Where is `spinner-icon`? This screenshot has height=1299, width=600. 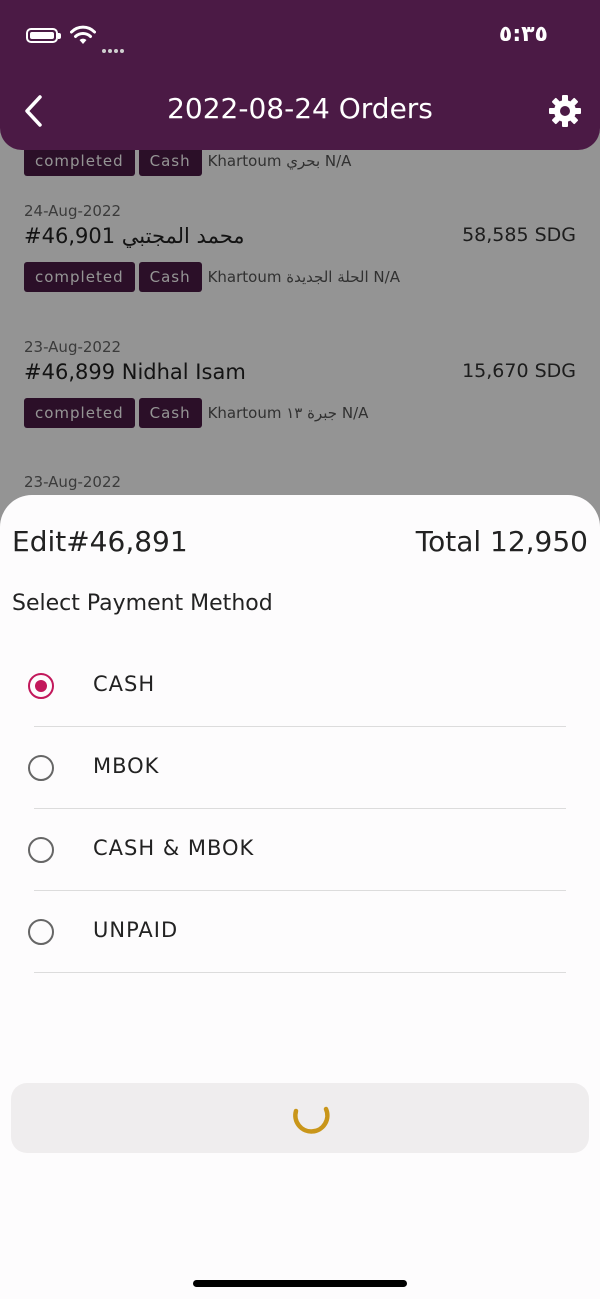 spinner-icon is located at coordinates (311, 1120).